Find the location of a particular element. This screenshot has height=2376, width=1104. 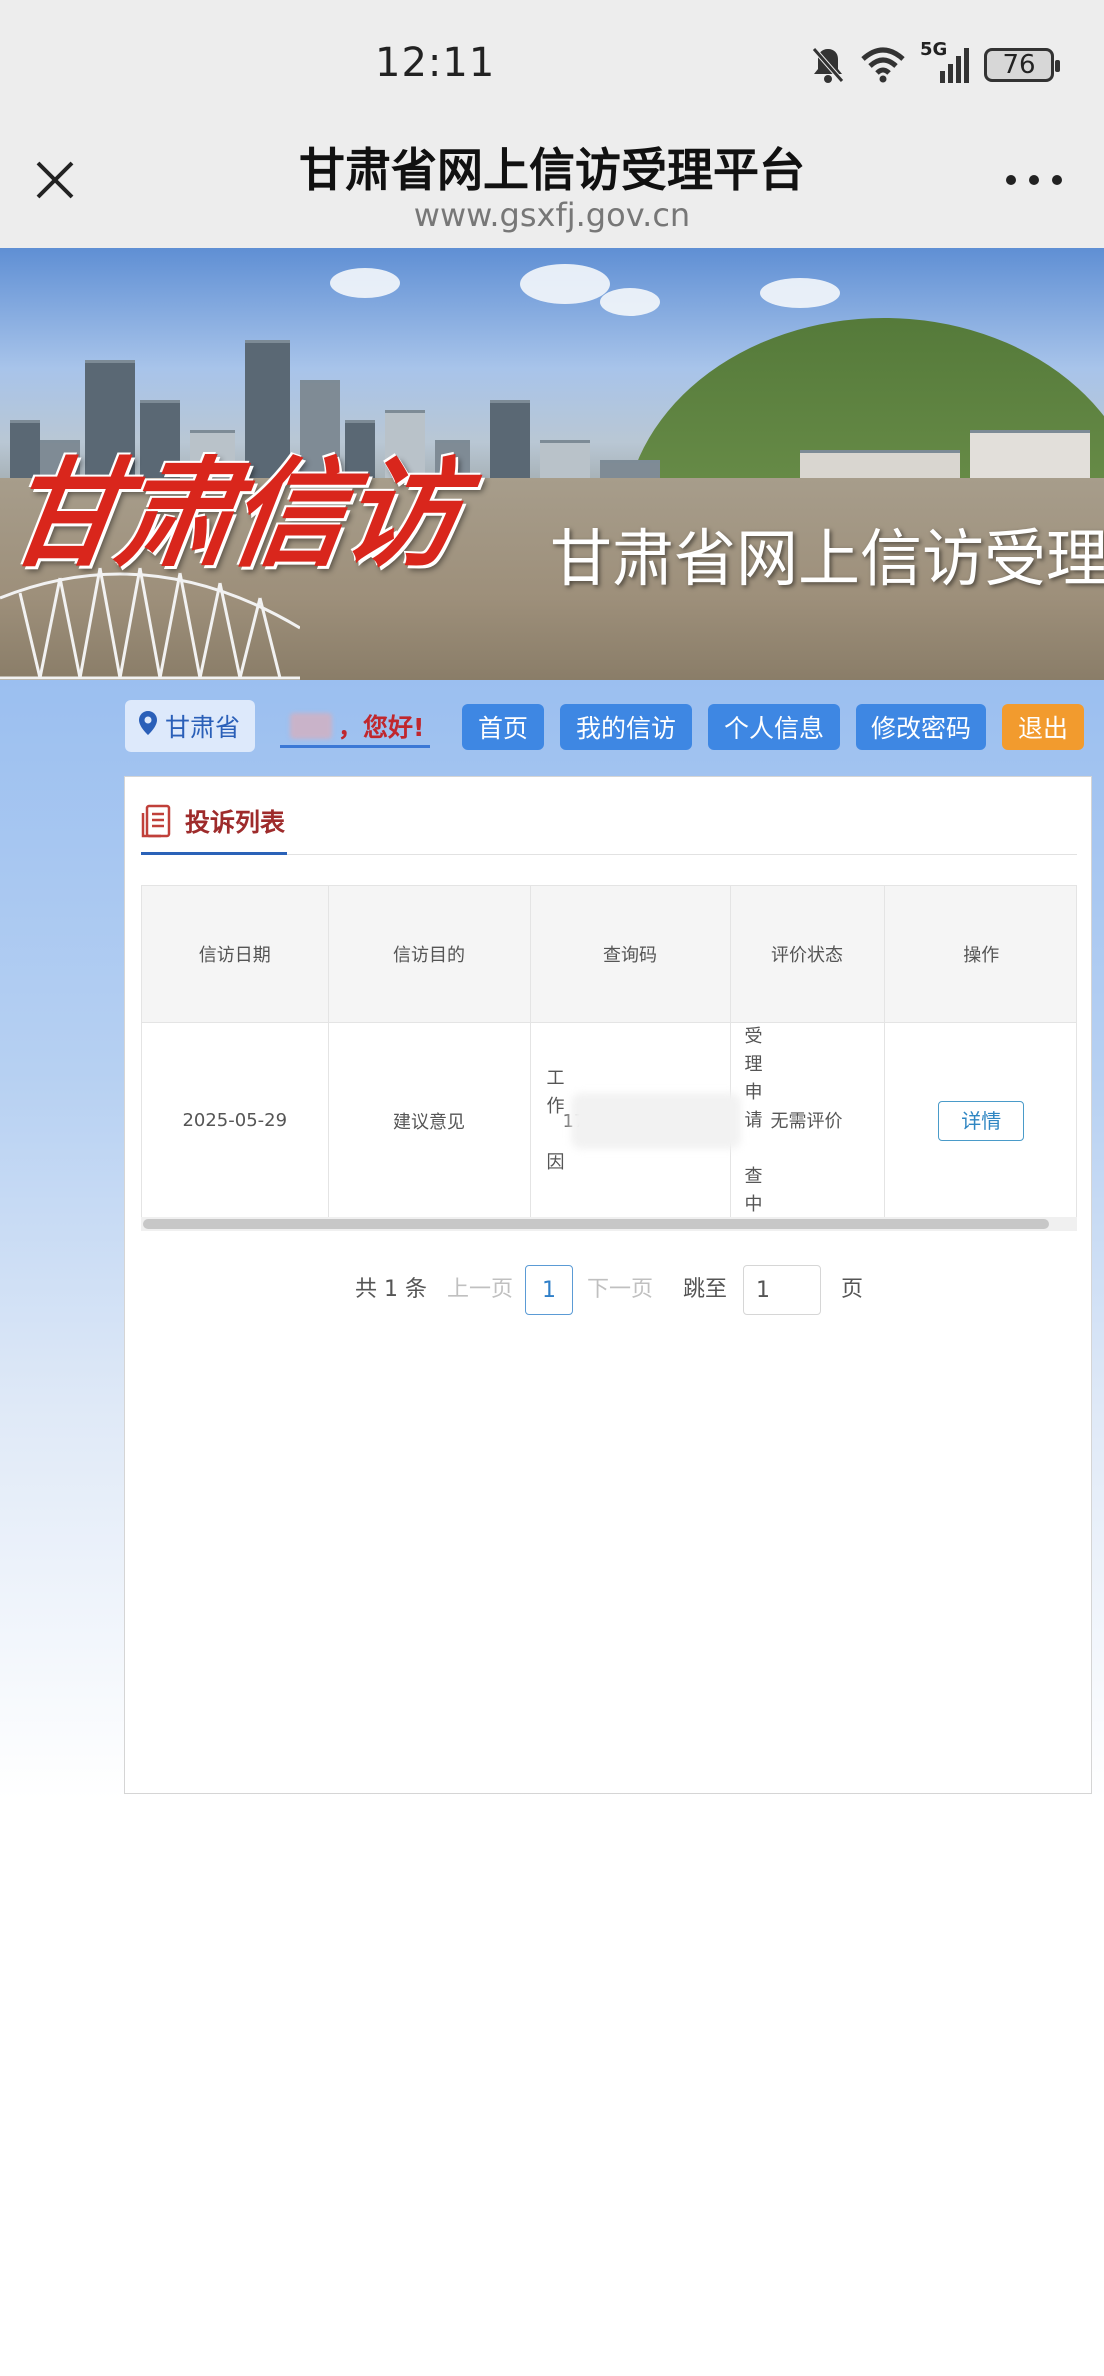

cell-evaluation-status: 受 理 申 请 查 中 无需评价 is located at coordinates (807, 1120).